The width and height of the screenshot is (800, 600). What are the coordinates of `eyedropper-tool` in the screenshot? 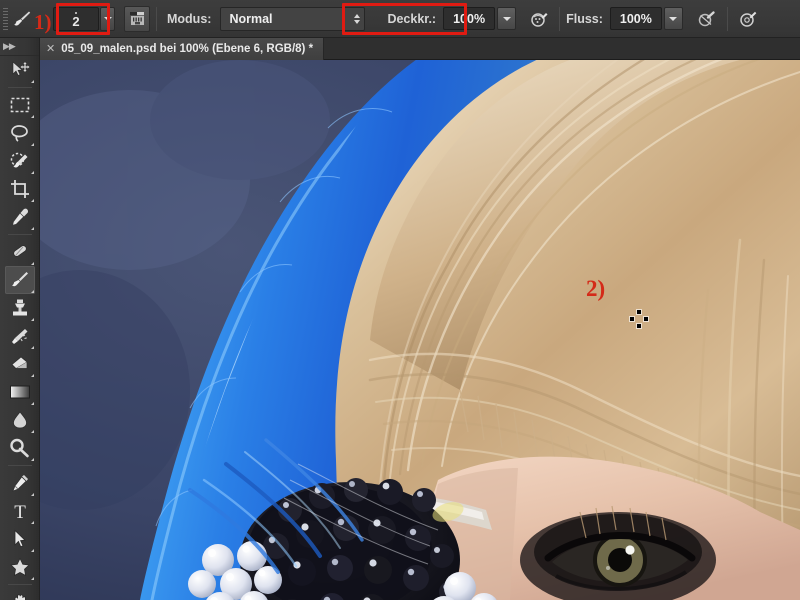 It's located at (20, 217).